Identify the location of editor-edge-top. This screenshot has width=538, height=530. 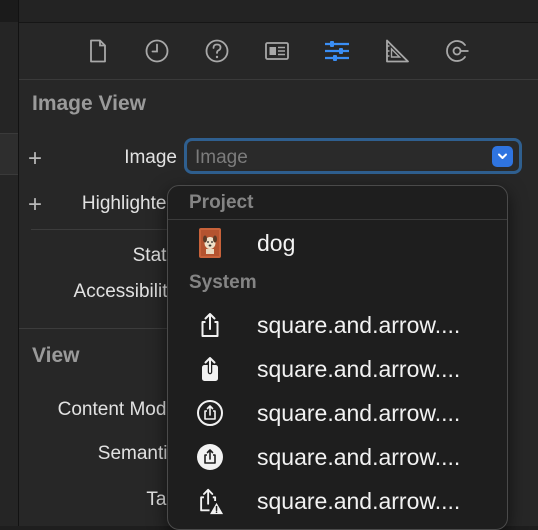
(9, 11).